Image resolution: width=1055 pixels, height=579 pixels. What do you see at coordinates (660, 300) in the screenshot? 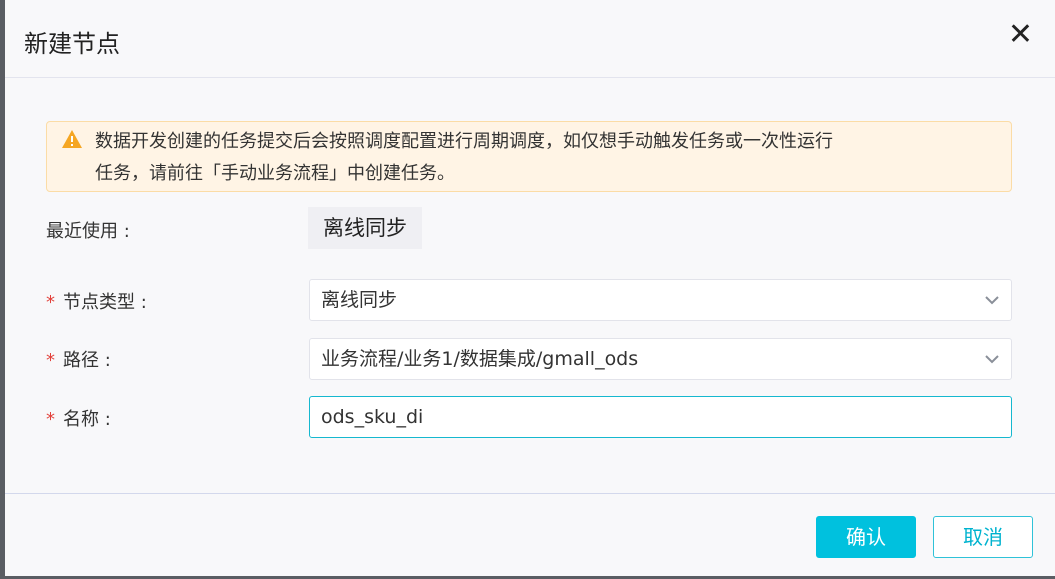
I see `node-type-select: 离线同步` at bounding box center [660, 300].